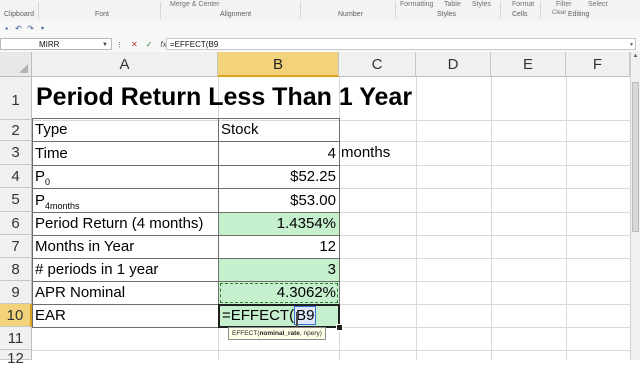  What do you see at coordinates (194, 44) in the screenshot?
I see `formula-text: =EFFECT(B9` at bounding box center [194, 44].